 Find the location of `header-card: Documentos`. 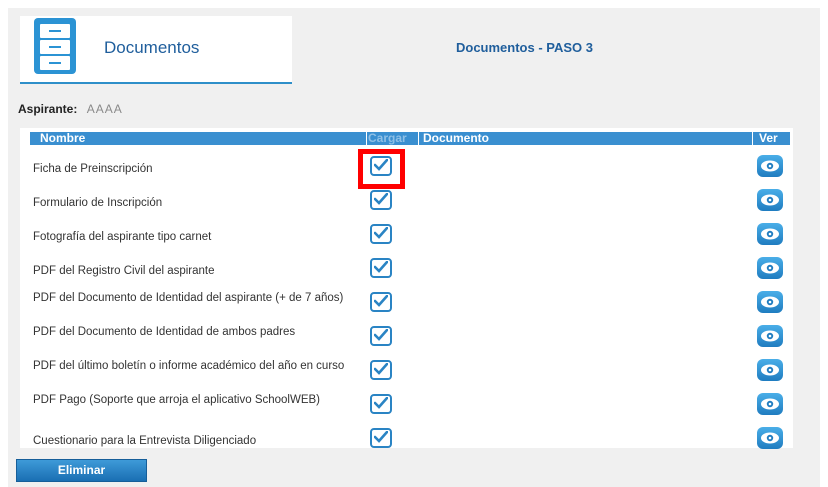

header-card: Documentos is located at coordinates (156, 49).